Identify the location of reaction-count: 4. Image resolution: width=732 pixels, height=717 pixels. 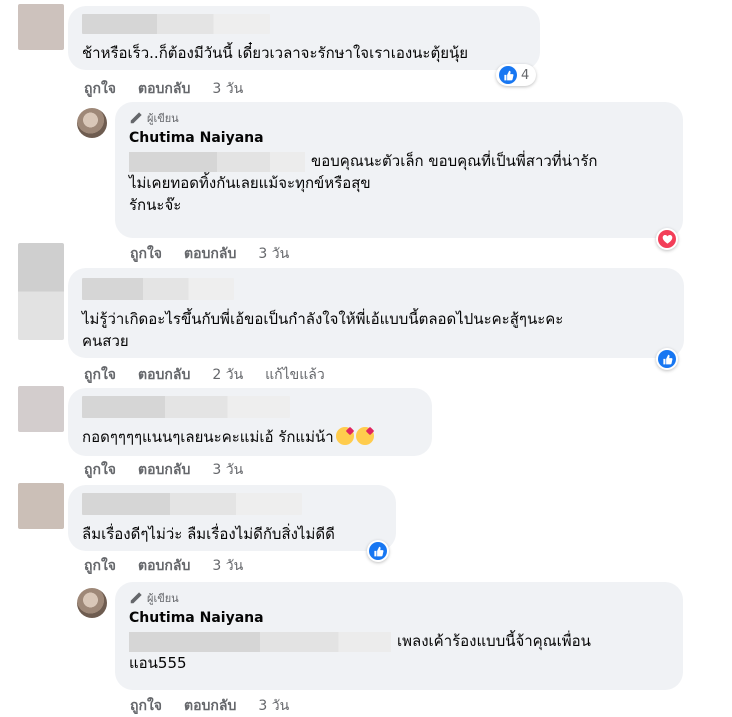
(516, 75).